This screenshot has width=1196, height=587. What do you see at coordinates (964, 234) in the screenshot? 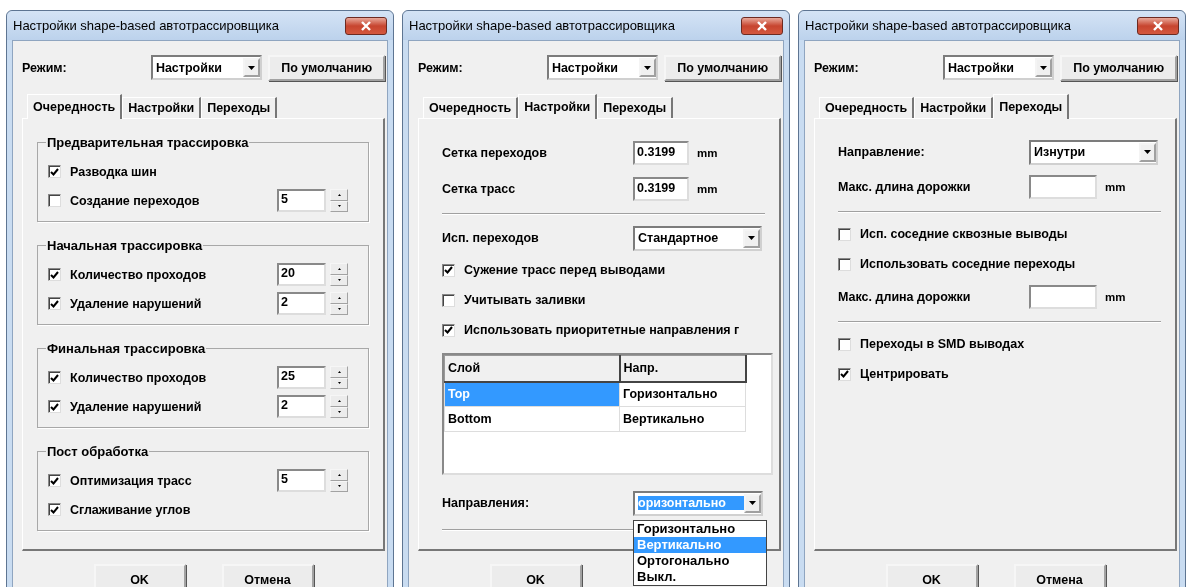
I see `checkbox-label: Исп. соседние сквозные выводы` at bounding box center [964, 234].